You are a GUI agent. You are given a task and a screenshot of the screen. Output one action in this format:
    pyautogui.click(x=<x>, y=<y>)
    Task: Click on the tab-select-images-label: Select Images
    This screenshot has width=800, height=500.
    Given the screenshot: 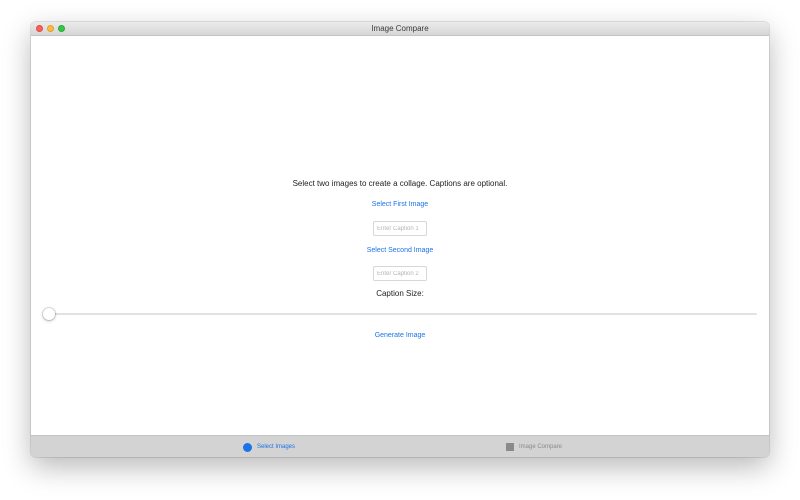 What is the action you would take?
    pyautogui.click(x=276, y=447)
    